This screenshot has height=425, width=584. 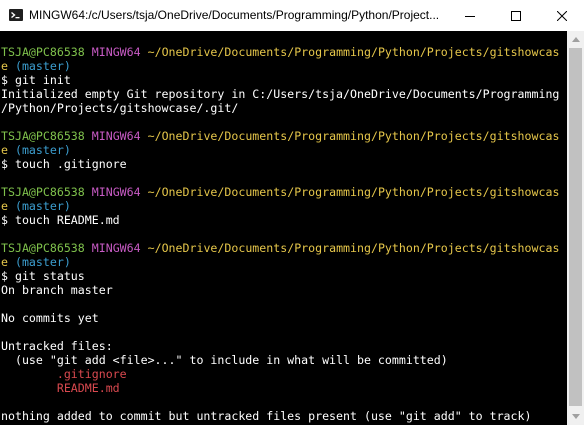 I want to click on untracked-file: README.md, so click(x=60, y=388).